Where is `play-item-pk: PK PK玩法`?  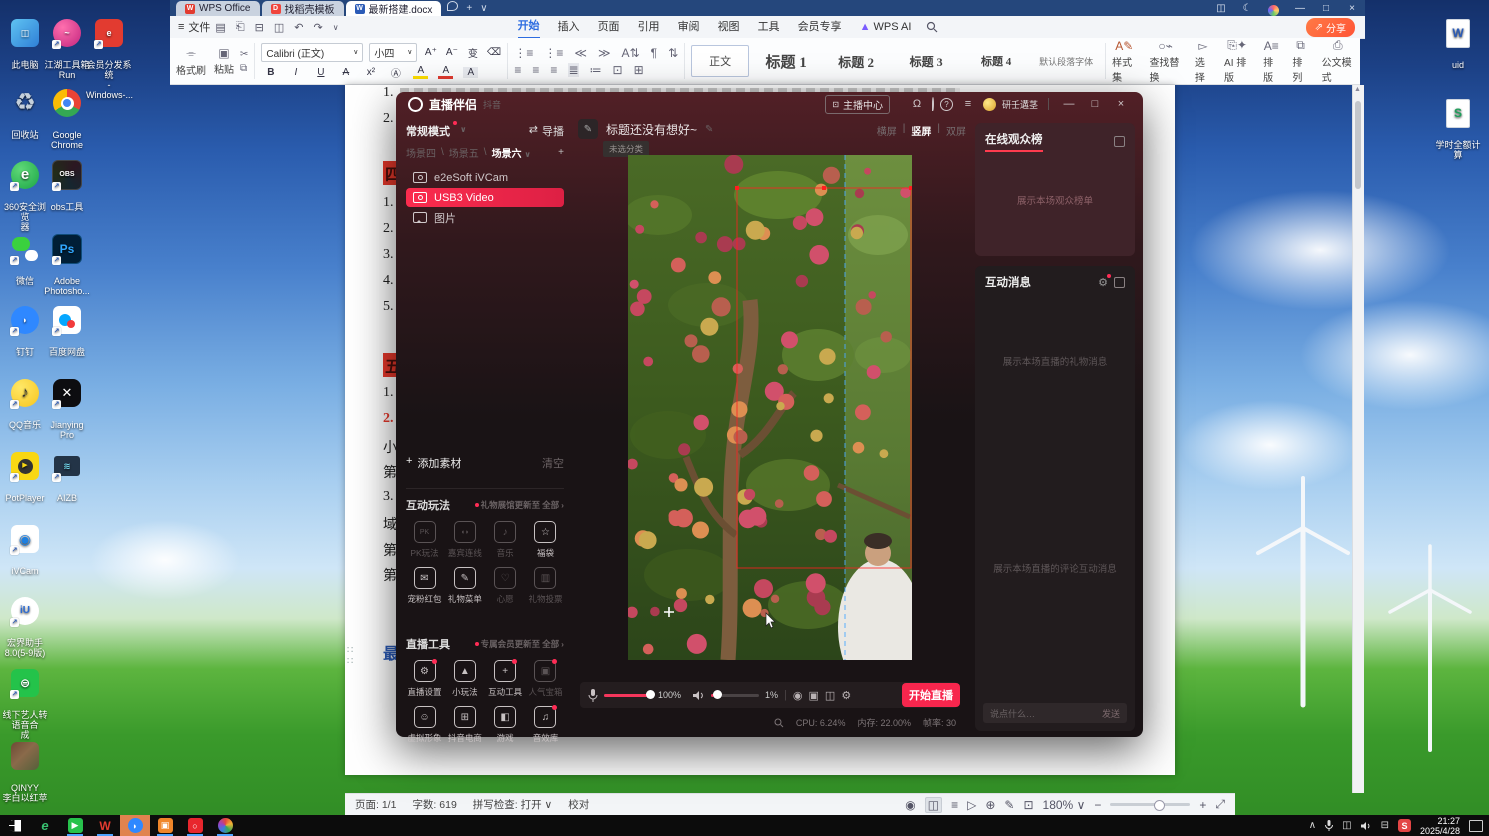
play-item-pk: PK PK玩法 is located at coordinates (424, 540).